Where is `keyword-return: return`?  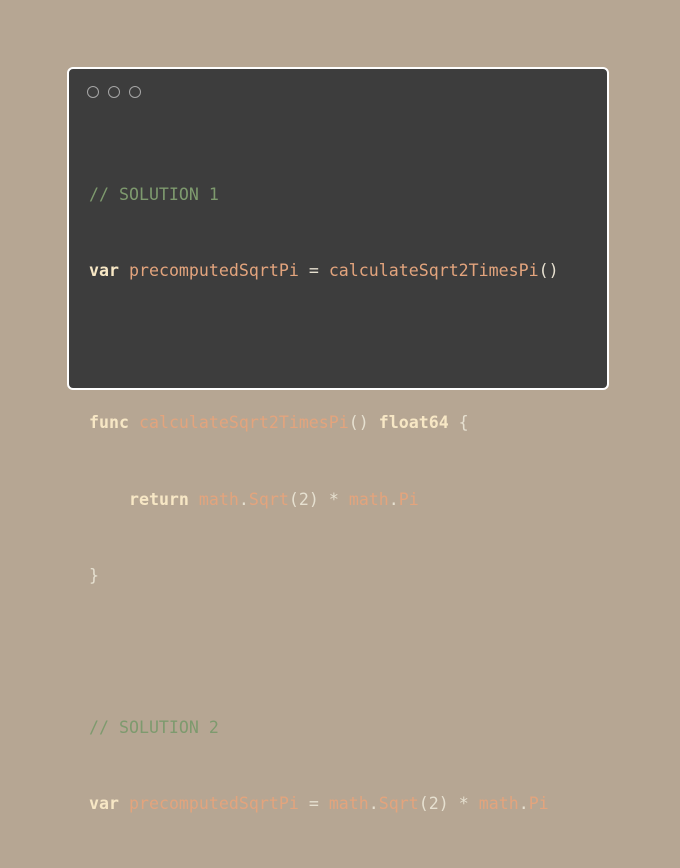 keyword-return: return is located at coordinates (158, 499).